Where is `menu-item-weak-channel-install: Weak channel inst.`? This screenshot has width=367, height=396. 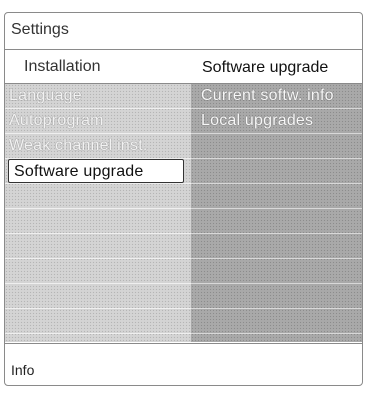 menu-item-weak-channel-install: Weak channel inst. is located at coordinates (98, 146).